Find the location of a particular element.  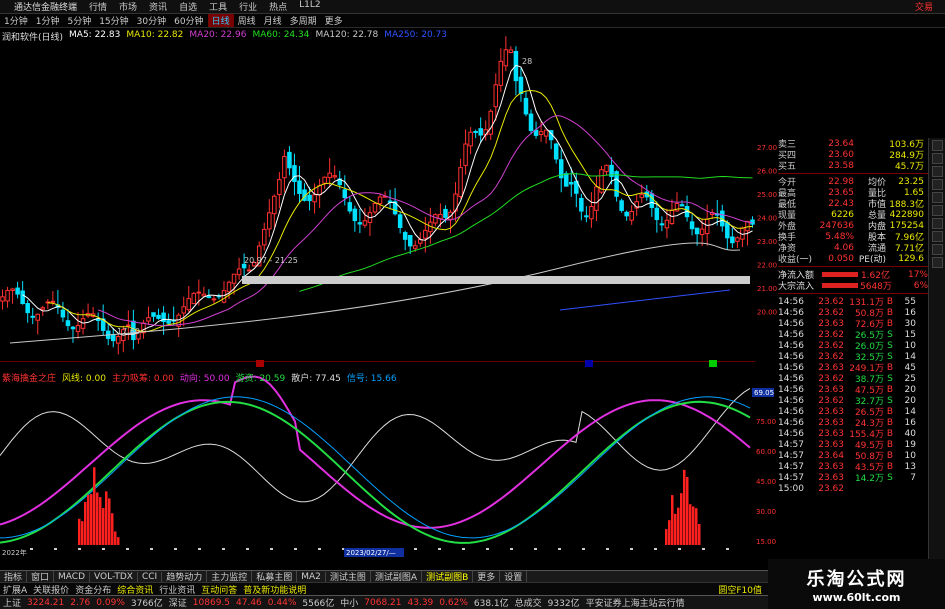

stat-value: 4.06 is located at coordinates (843, 247).